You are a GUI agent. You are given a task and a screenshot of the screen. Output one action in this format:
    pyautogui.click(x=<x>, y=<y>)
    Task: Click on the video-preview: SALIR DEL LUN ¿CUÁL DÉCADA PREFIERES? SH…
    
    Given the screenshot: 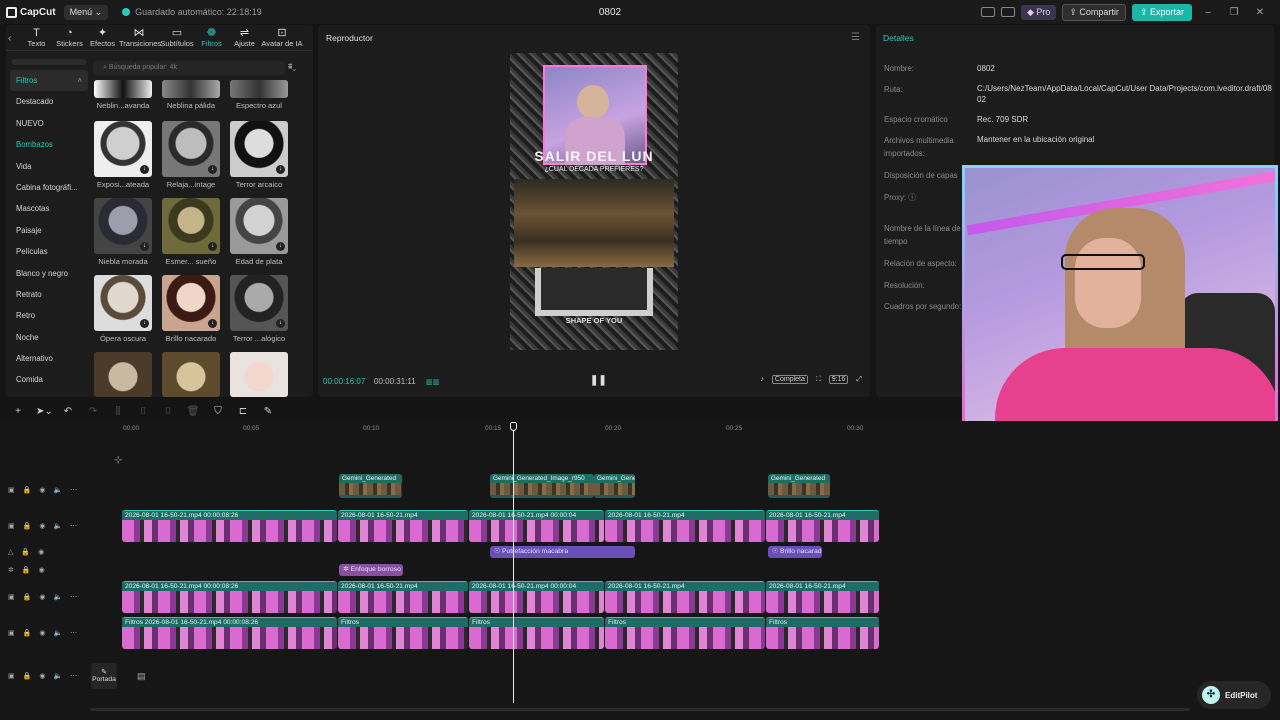 What is the action you would take?
    pyautogui.click(x=594, y=201)
    